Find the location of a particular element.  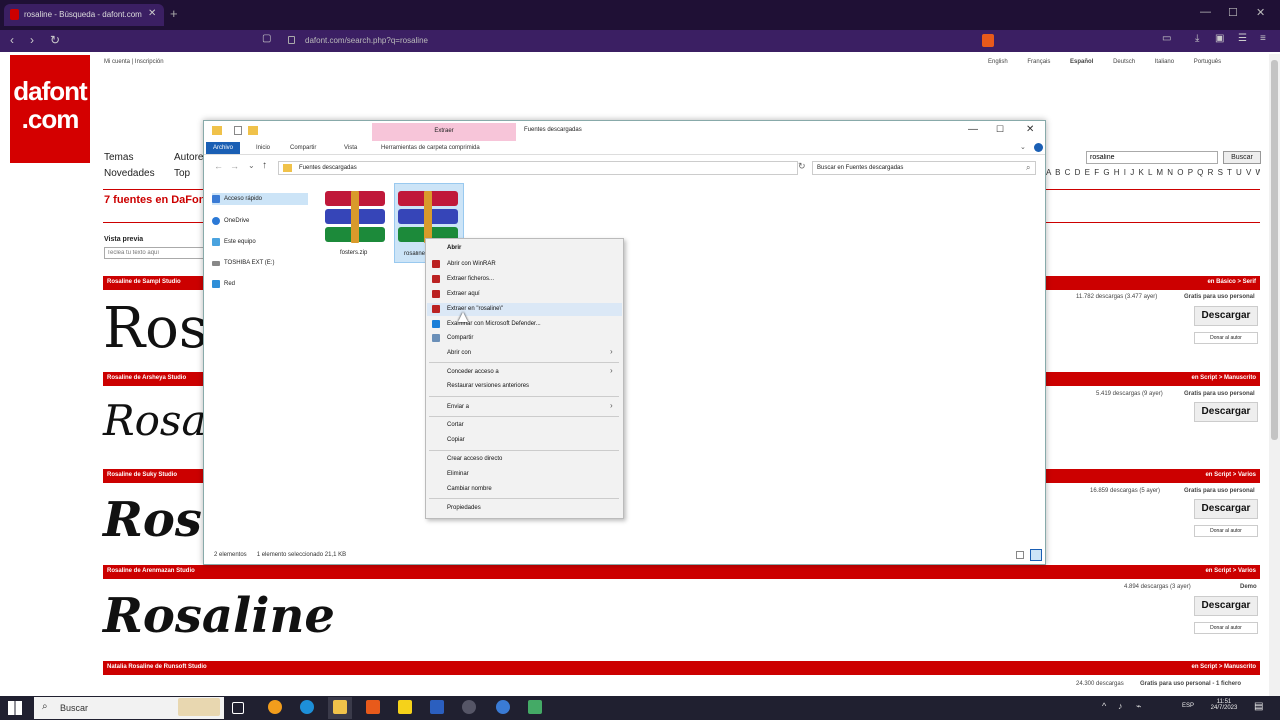

sidebar-item-toshiba-drive: TOSHIBA EXT (E:) is located at coordinates (260, 263).